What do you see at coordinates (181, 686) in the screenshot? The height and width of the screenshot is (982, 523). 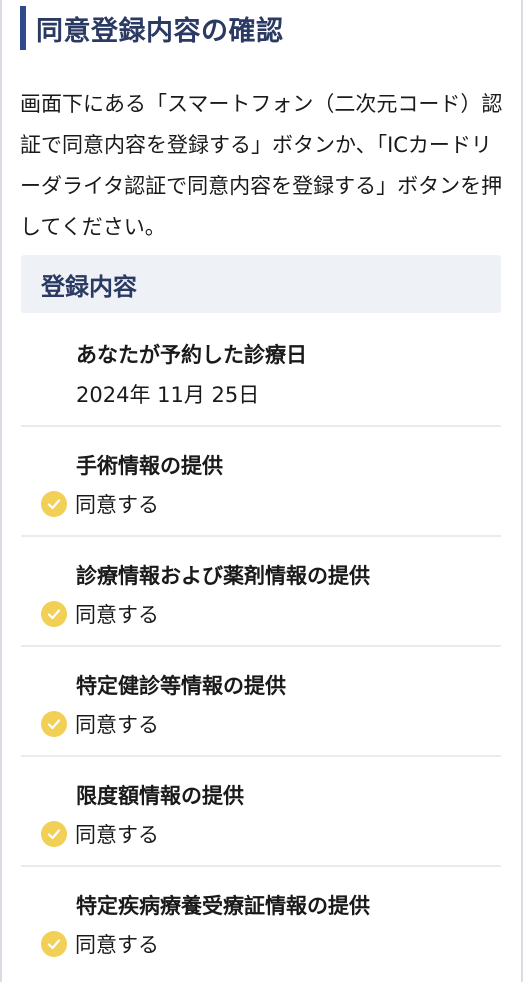 I see `consent-item-label: 特定健診等情報の提供` at bounding box center [181, 686].